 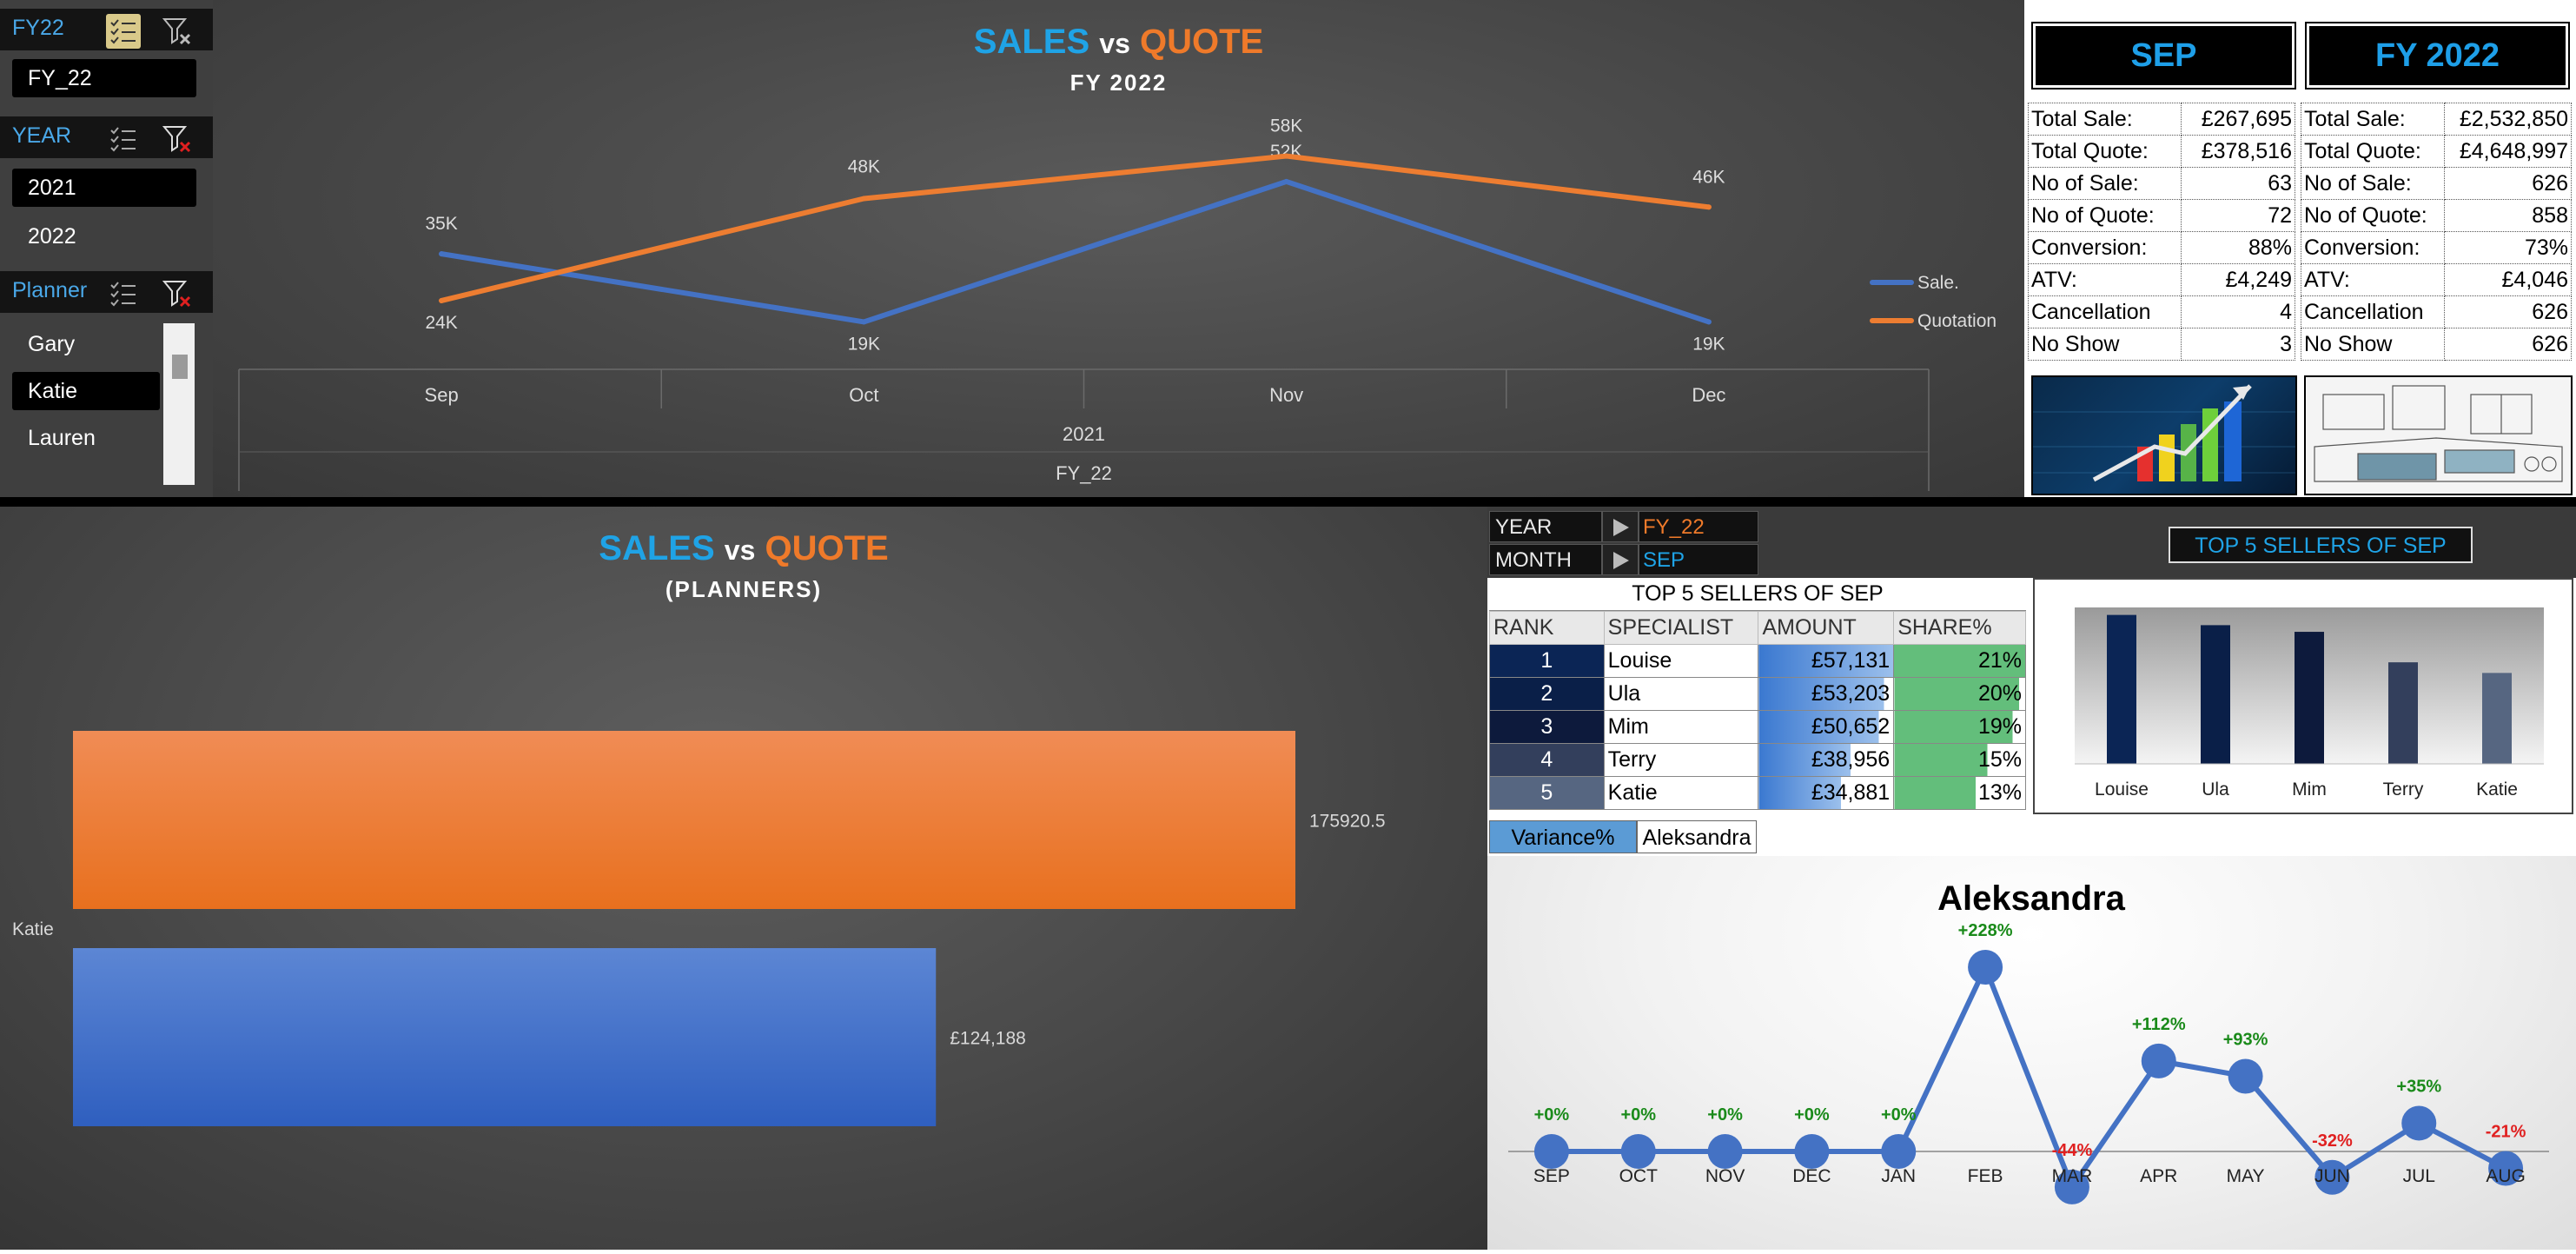 I want to click on kpi-value: 858, so click(x=2508, y=216).